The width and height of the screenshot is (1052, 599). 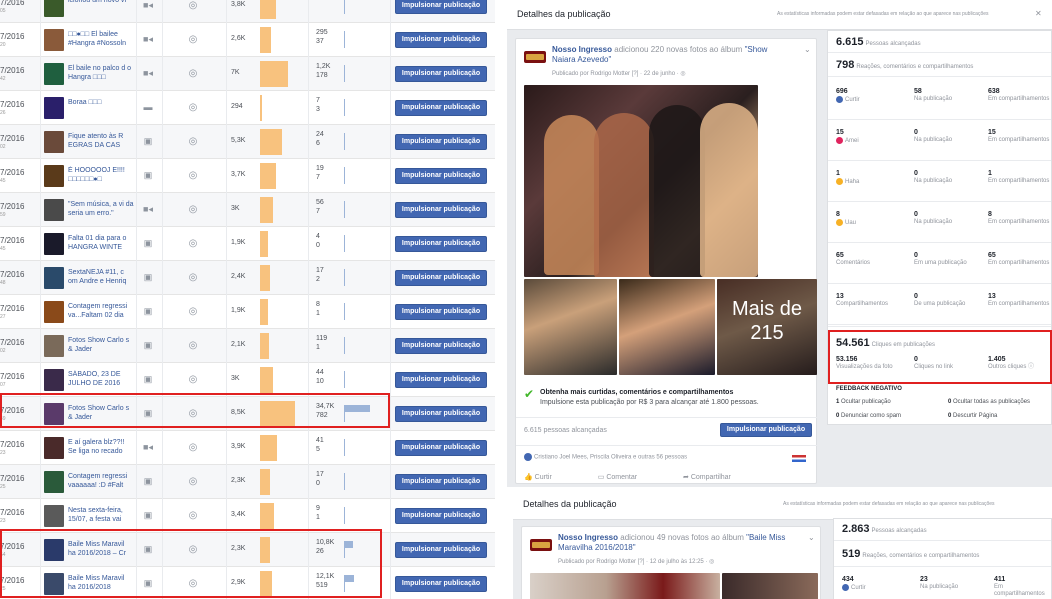 What do you see at coordinates (549, 477) in the screenshot?
I see `like-action: 👍 Curtir` at bounding box center [549, 477].